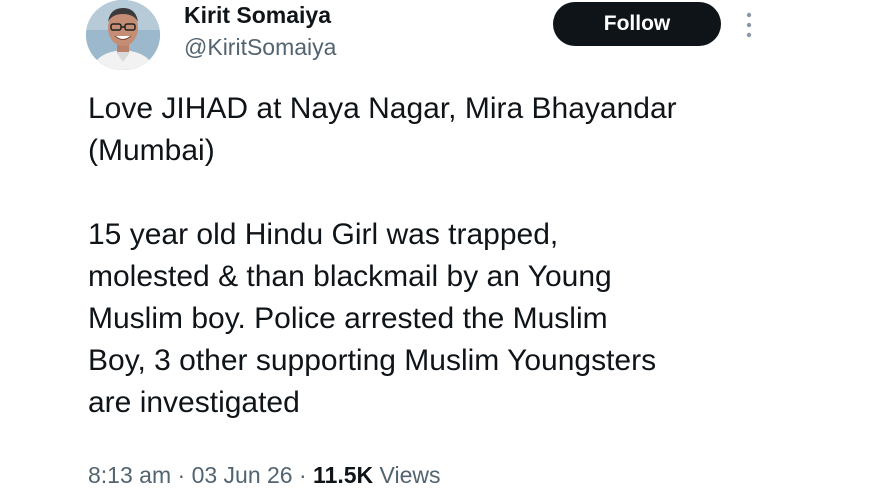 Image resolution: width=870 pixels, height=489 pixels. Describe the element at coordinates (151, 150) in the screenshot. I see `tweet-line: (Mumbai)` at that location.